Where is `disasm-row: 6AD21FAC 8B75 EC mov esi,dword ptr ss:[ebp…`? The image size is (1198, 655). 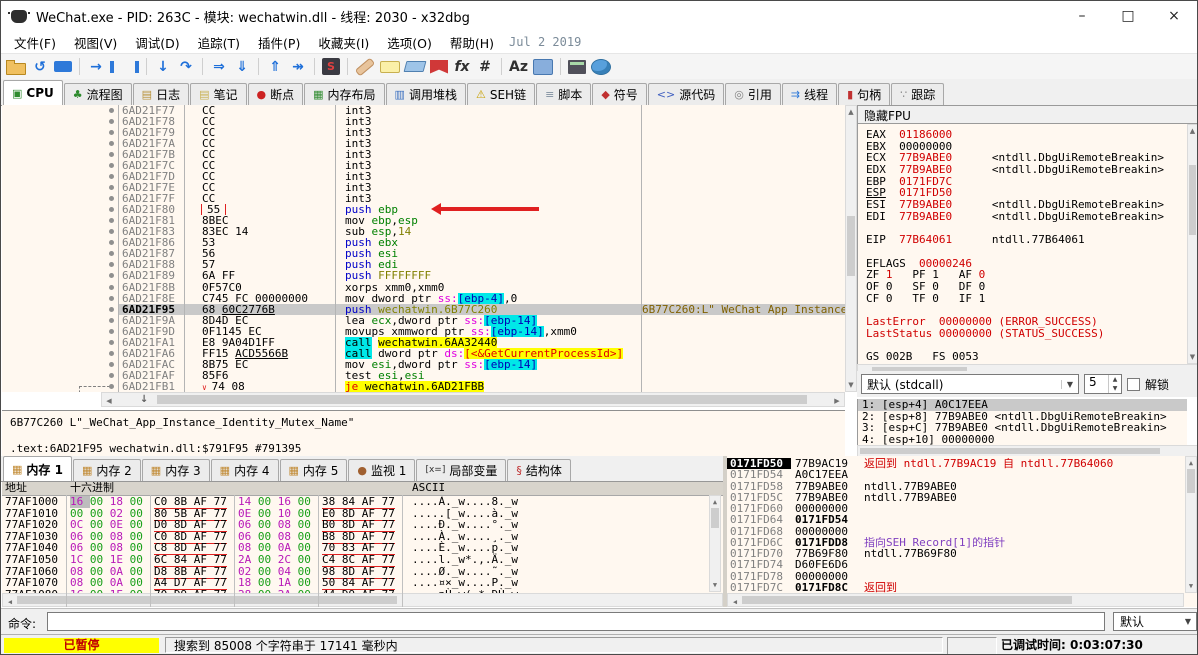
disasm-row: 6AD21FAC 8B75 EC mov esi,dword ptr ss:[ebp… is located at coordinates (423, 364).